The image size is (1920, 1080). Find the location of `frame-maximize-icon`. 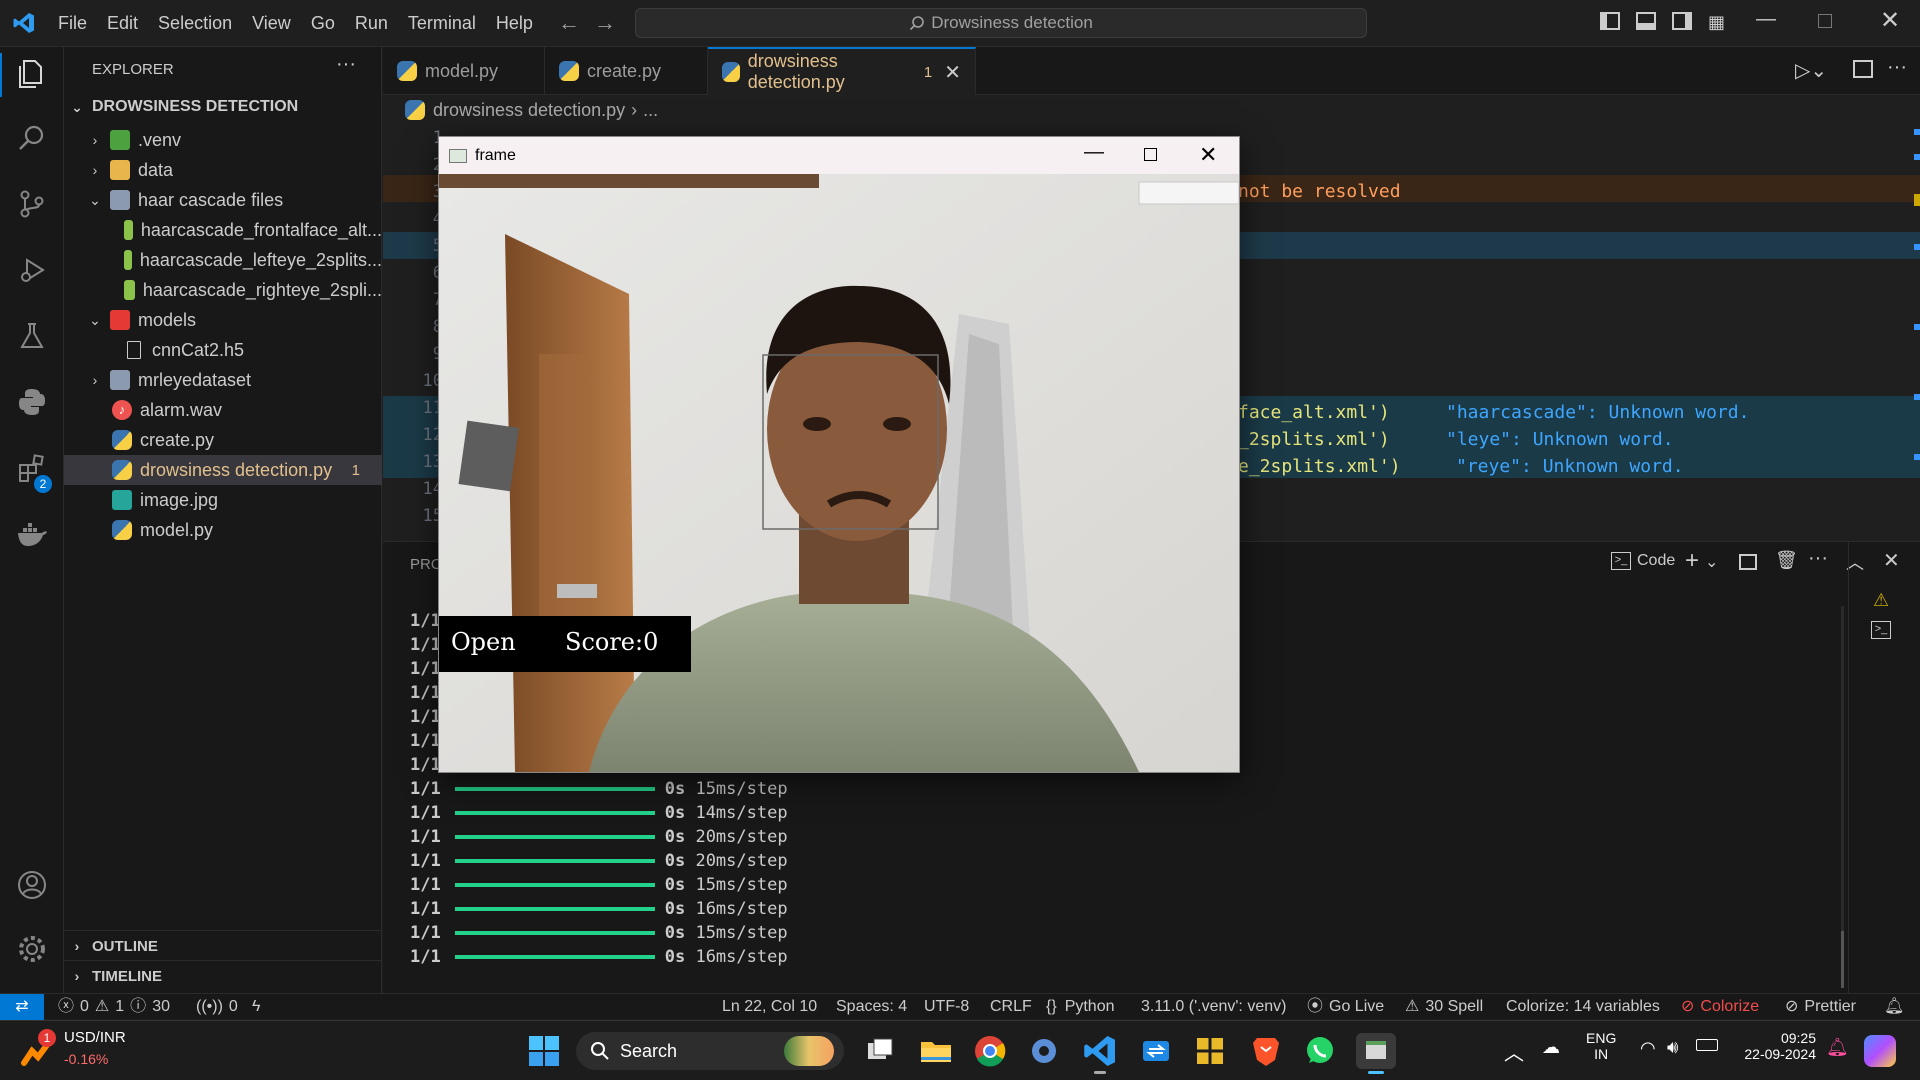

frame-maximize-icon is located at coordinates (1150, 154).